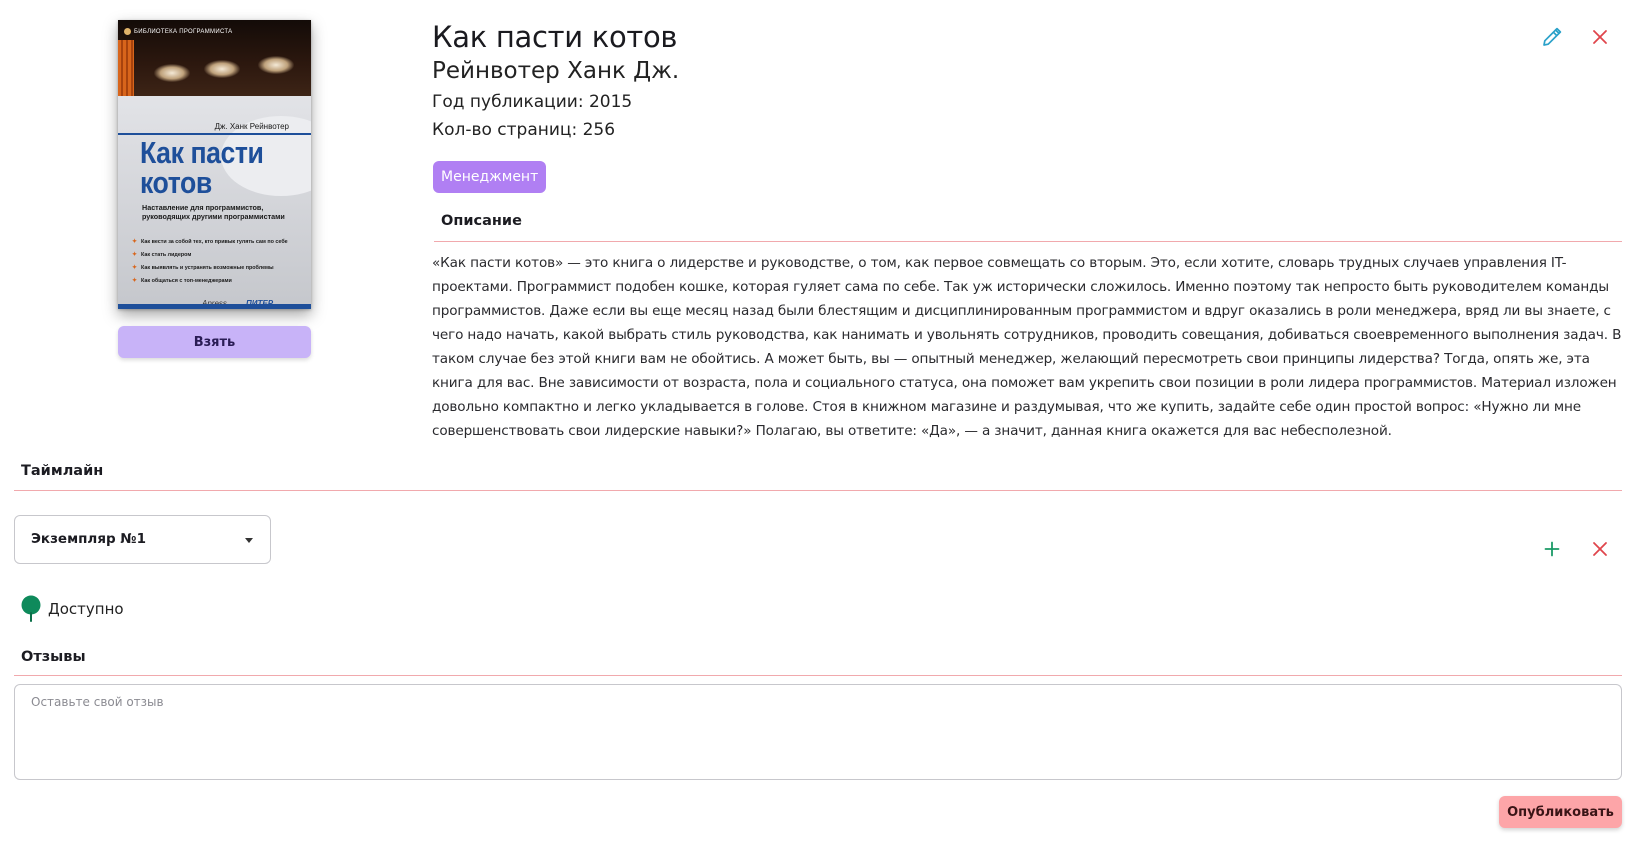  I want to click on plus-icon, so click(1552, 549).